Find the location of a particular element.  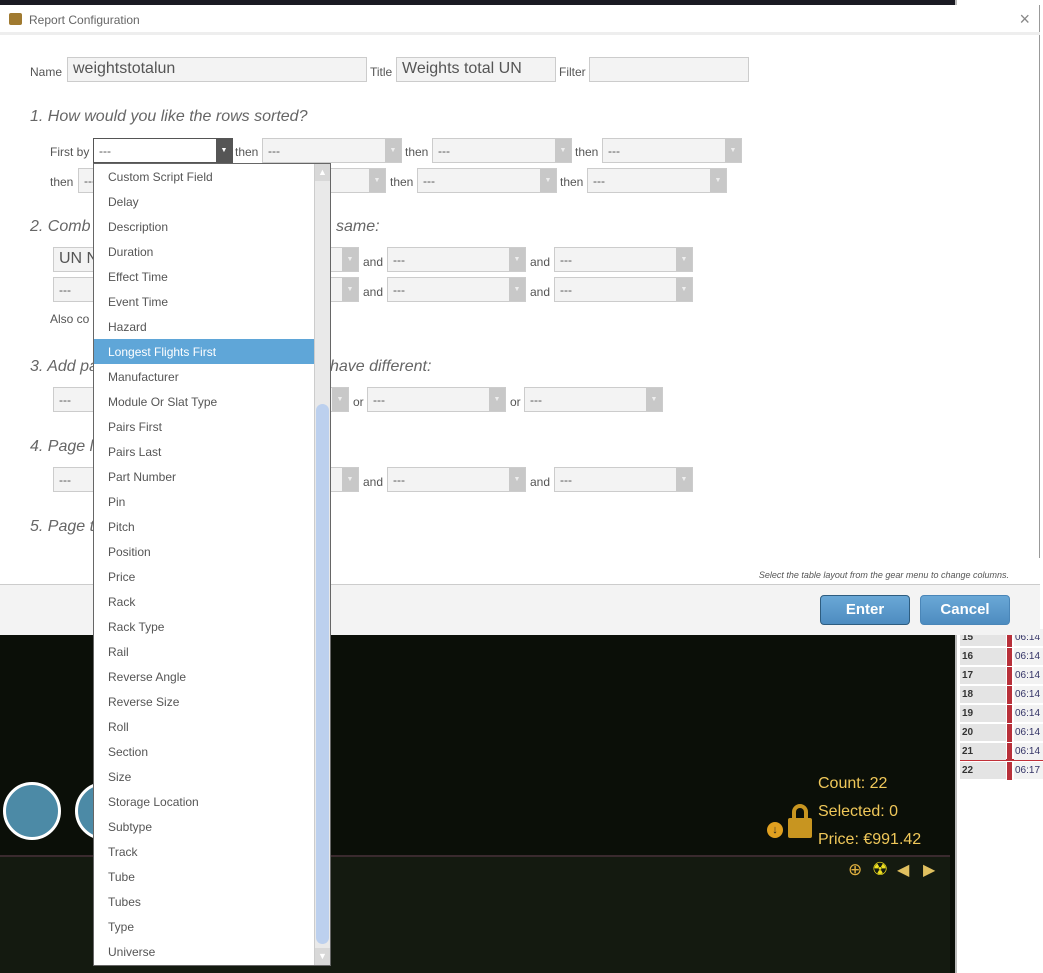

sort-select-7: --- ▼ is located at coordinates (657, 180).